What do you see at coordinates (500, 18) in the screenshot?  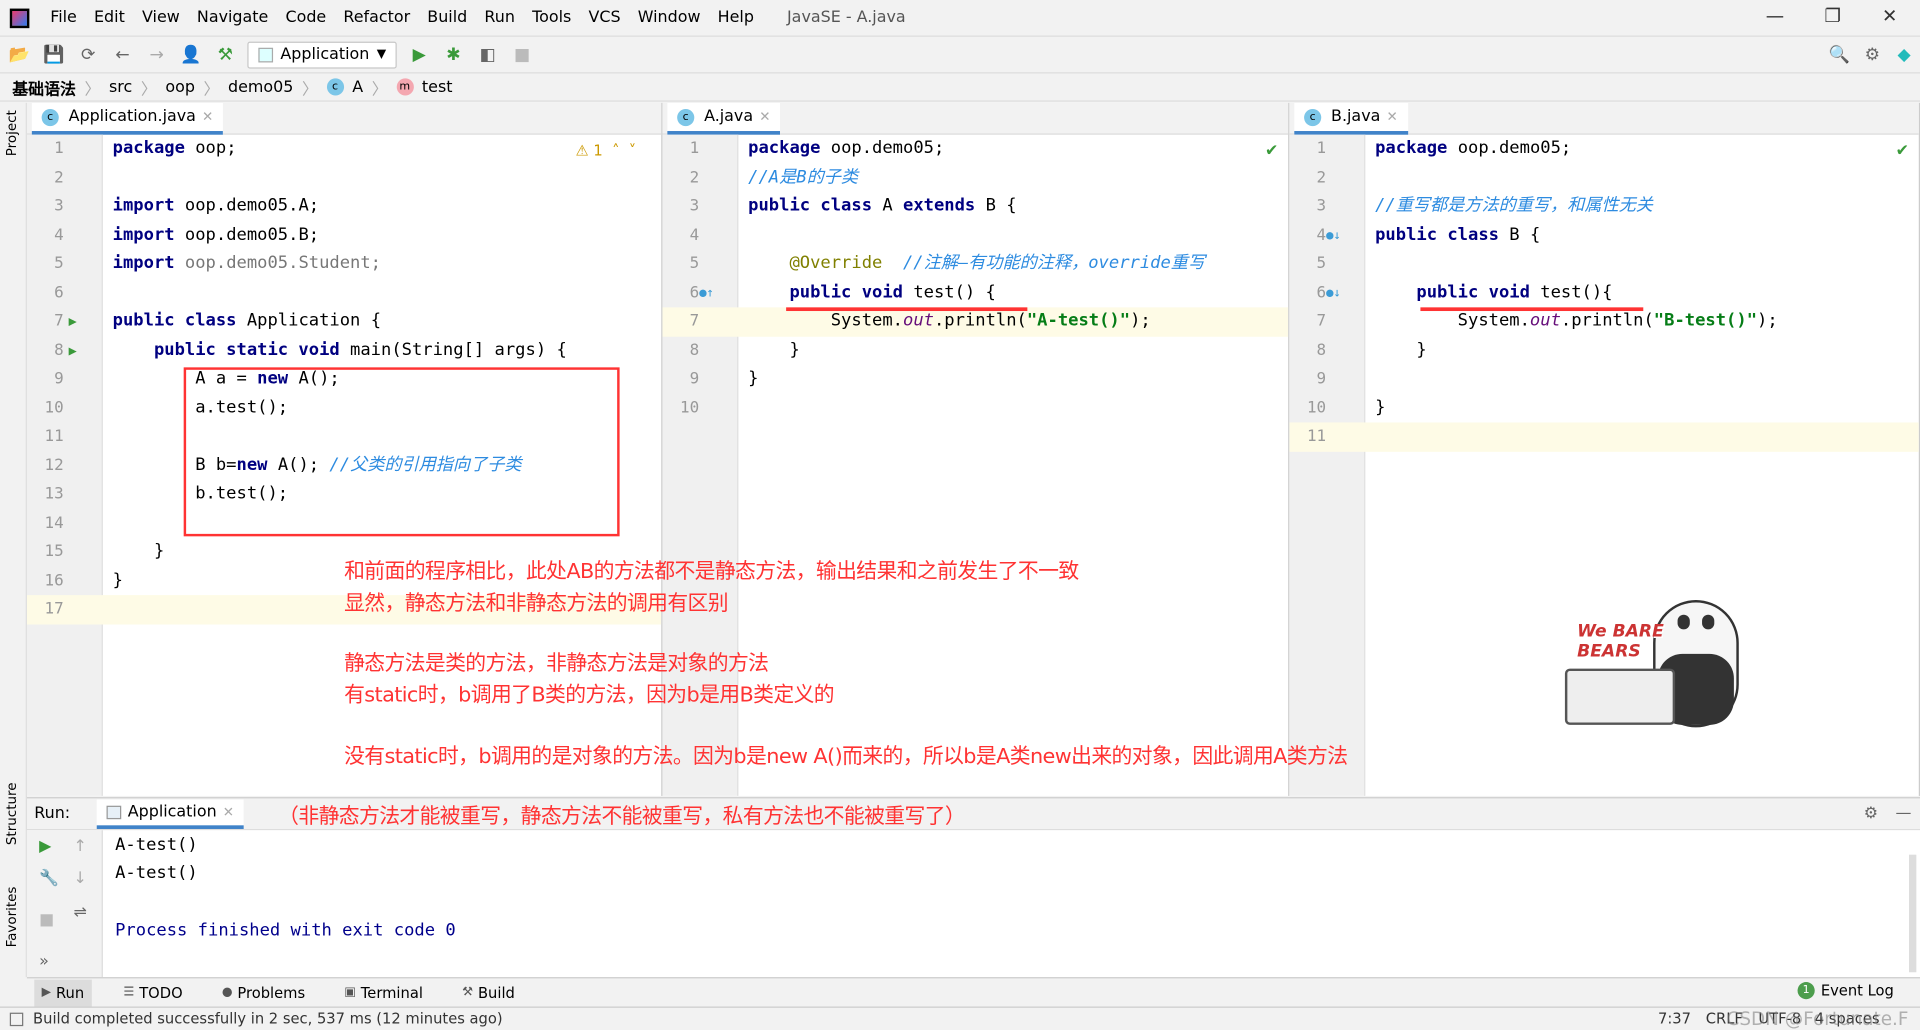 I see `menu-run: Run` at bounding box center [500, 18].